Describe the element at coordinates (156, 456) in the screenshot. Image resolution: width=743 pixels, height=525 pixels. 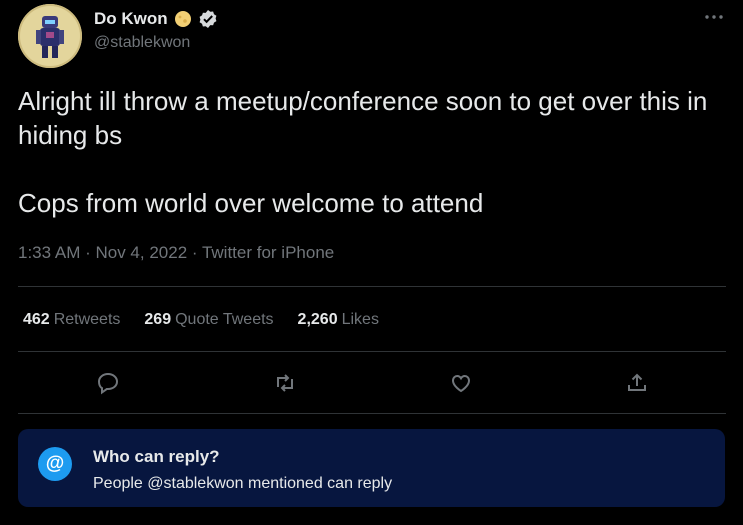
I see `who-can-reply-title: Who can reply?` at that location.